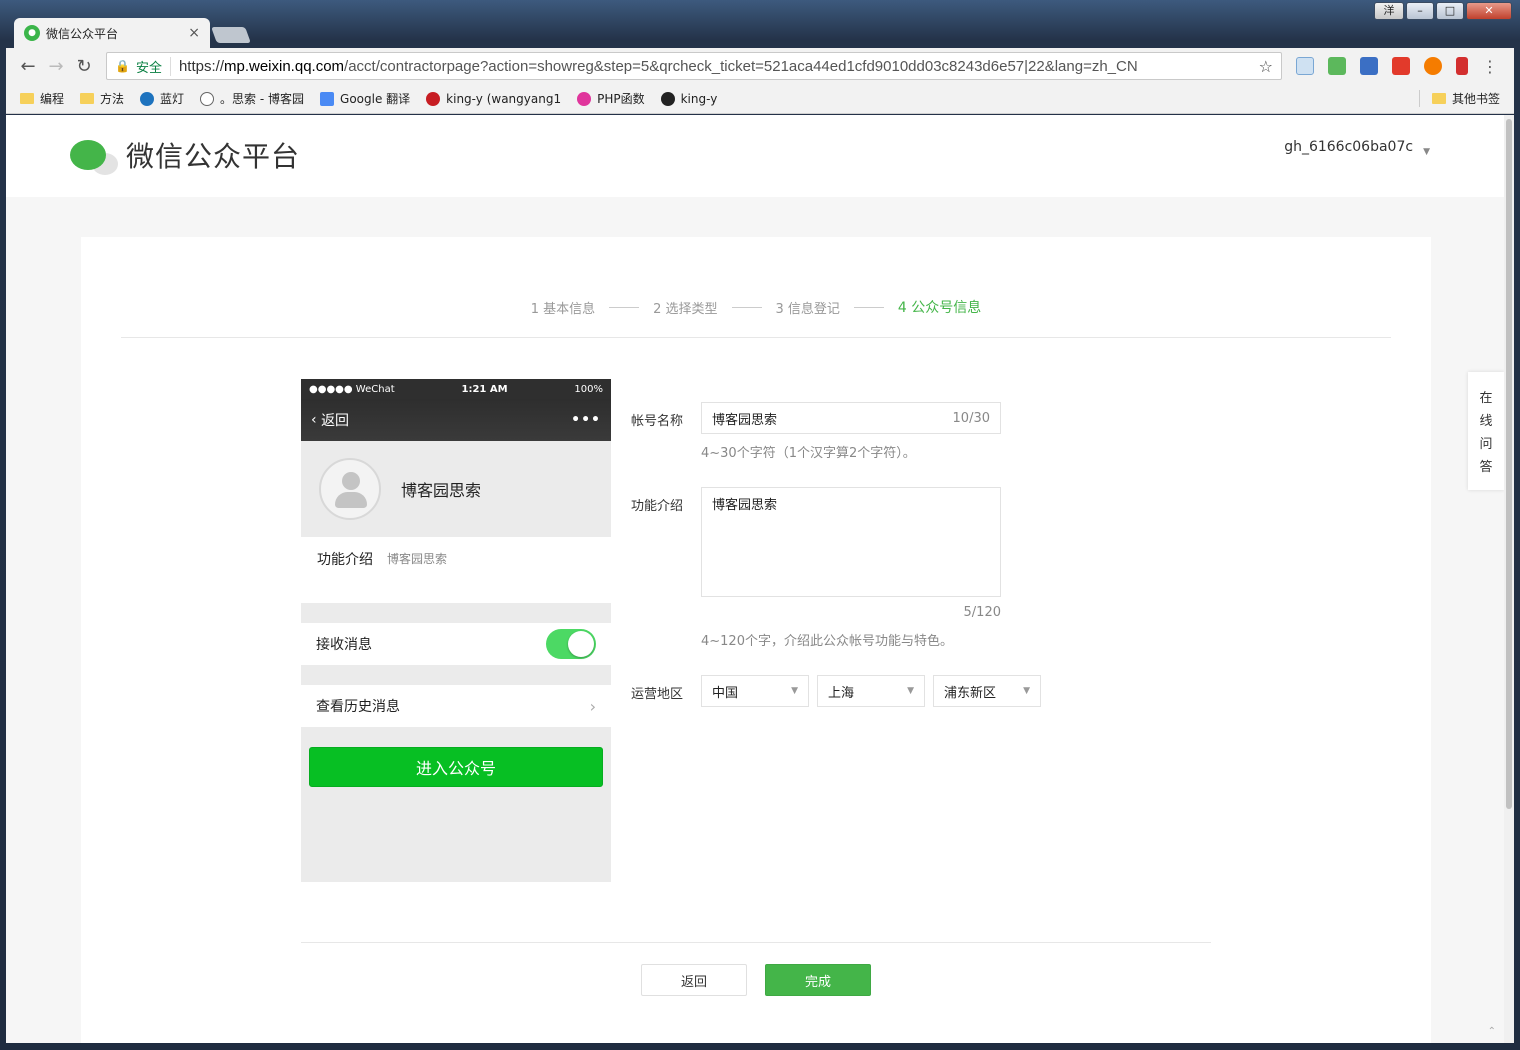  I want to click on account-menu: gh_6166c06ba07c ▼, so click(1357, 147).